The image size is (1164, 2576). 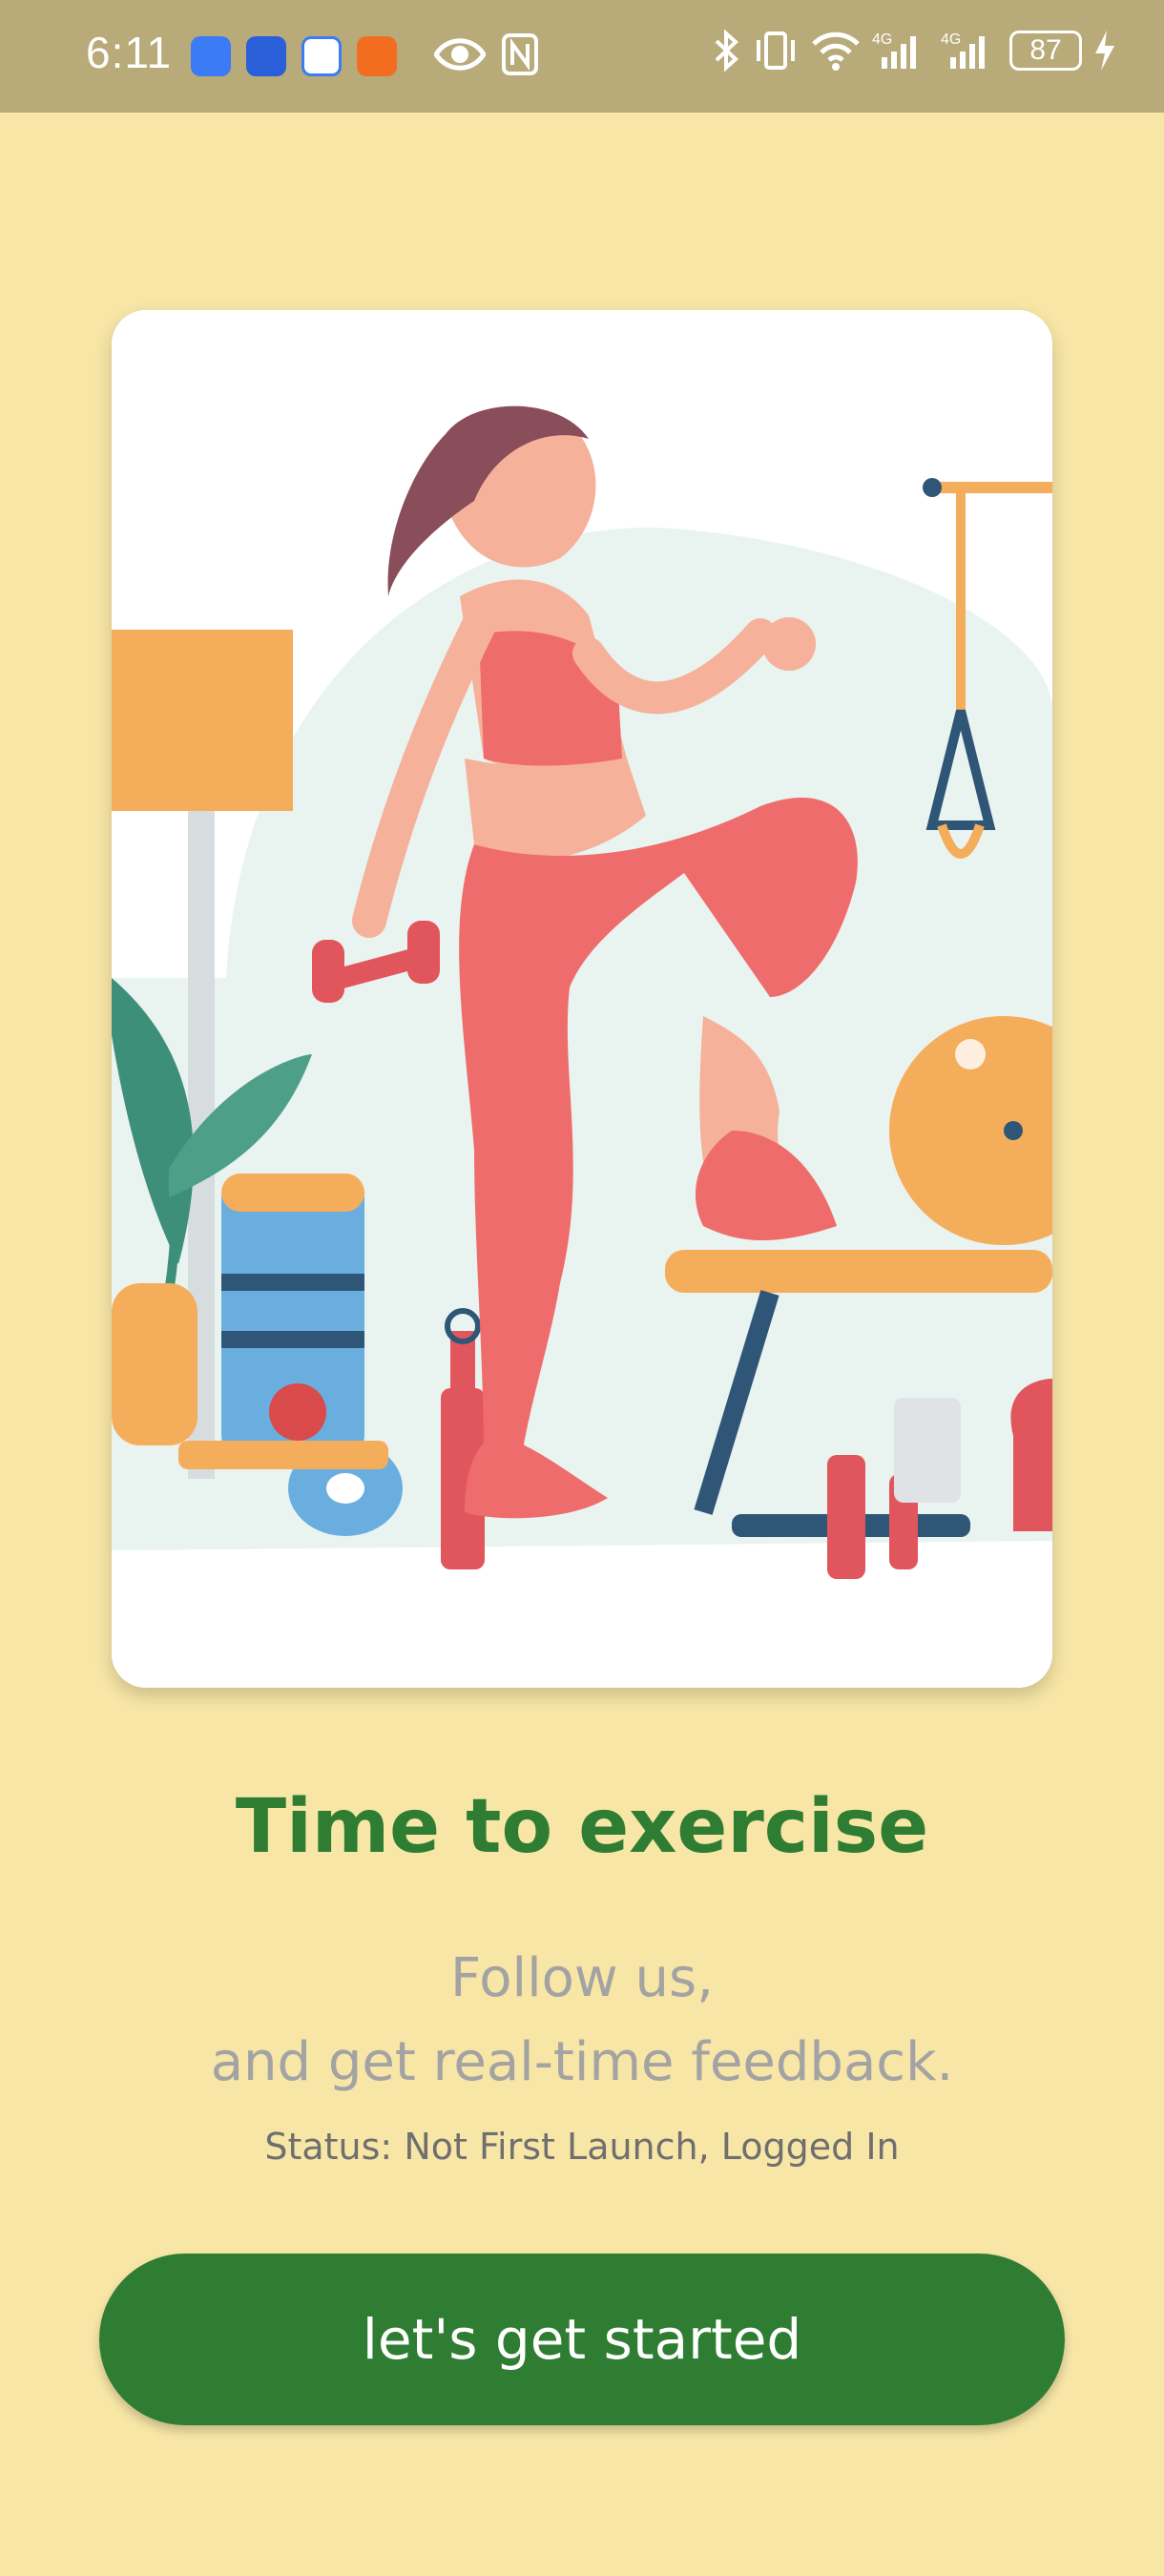 I want to click on app-icon-orange, so click(x=377, y=56).